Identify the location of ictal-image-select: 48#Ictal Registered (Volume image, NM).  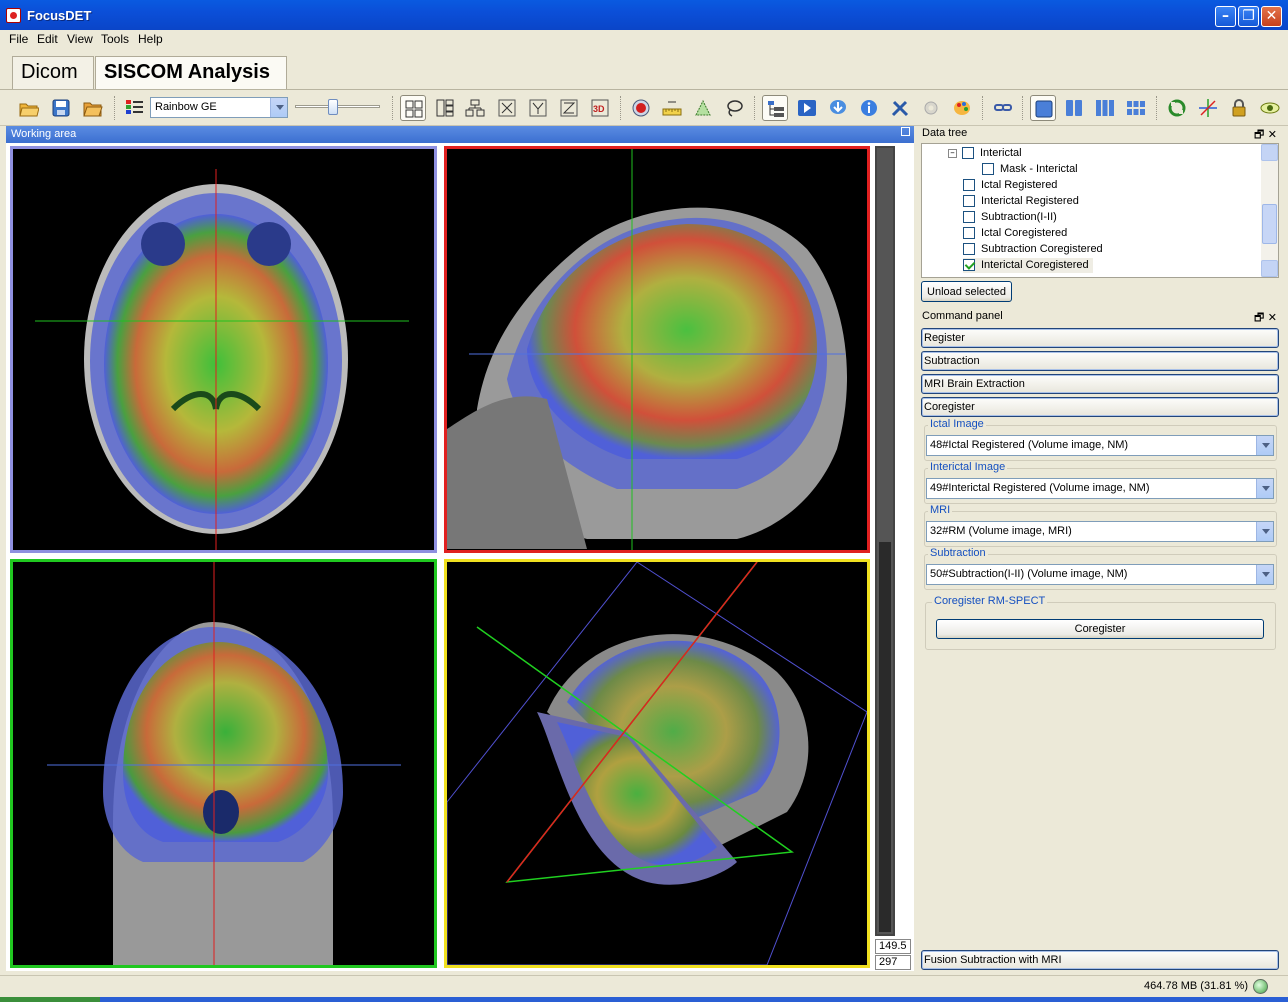
(1100, 445).